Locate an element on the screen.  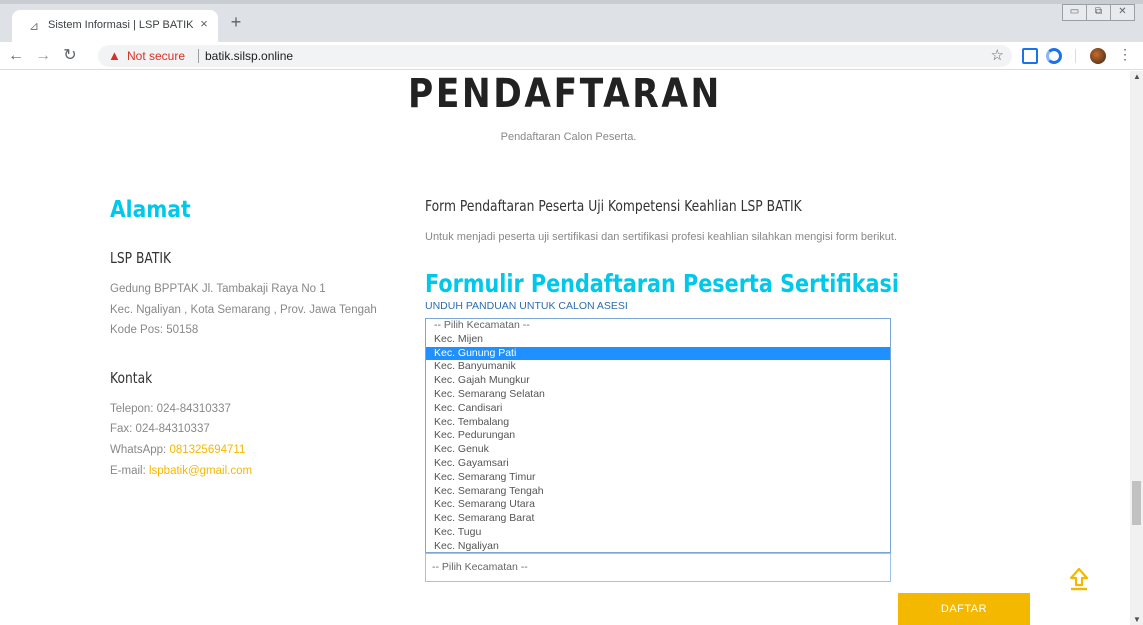
kecamatan-option: Kec. Tembalang is located at coordinates (658, 423).